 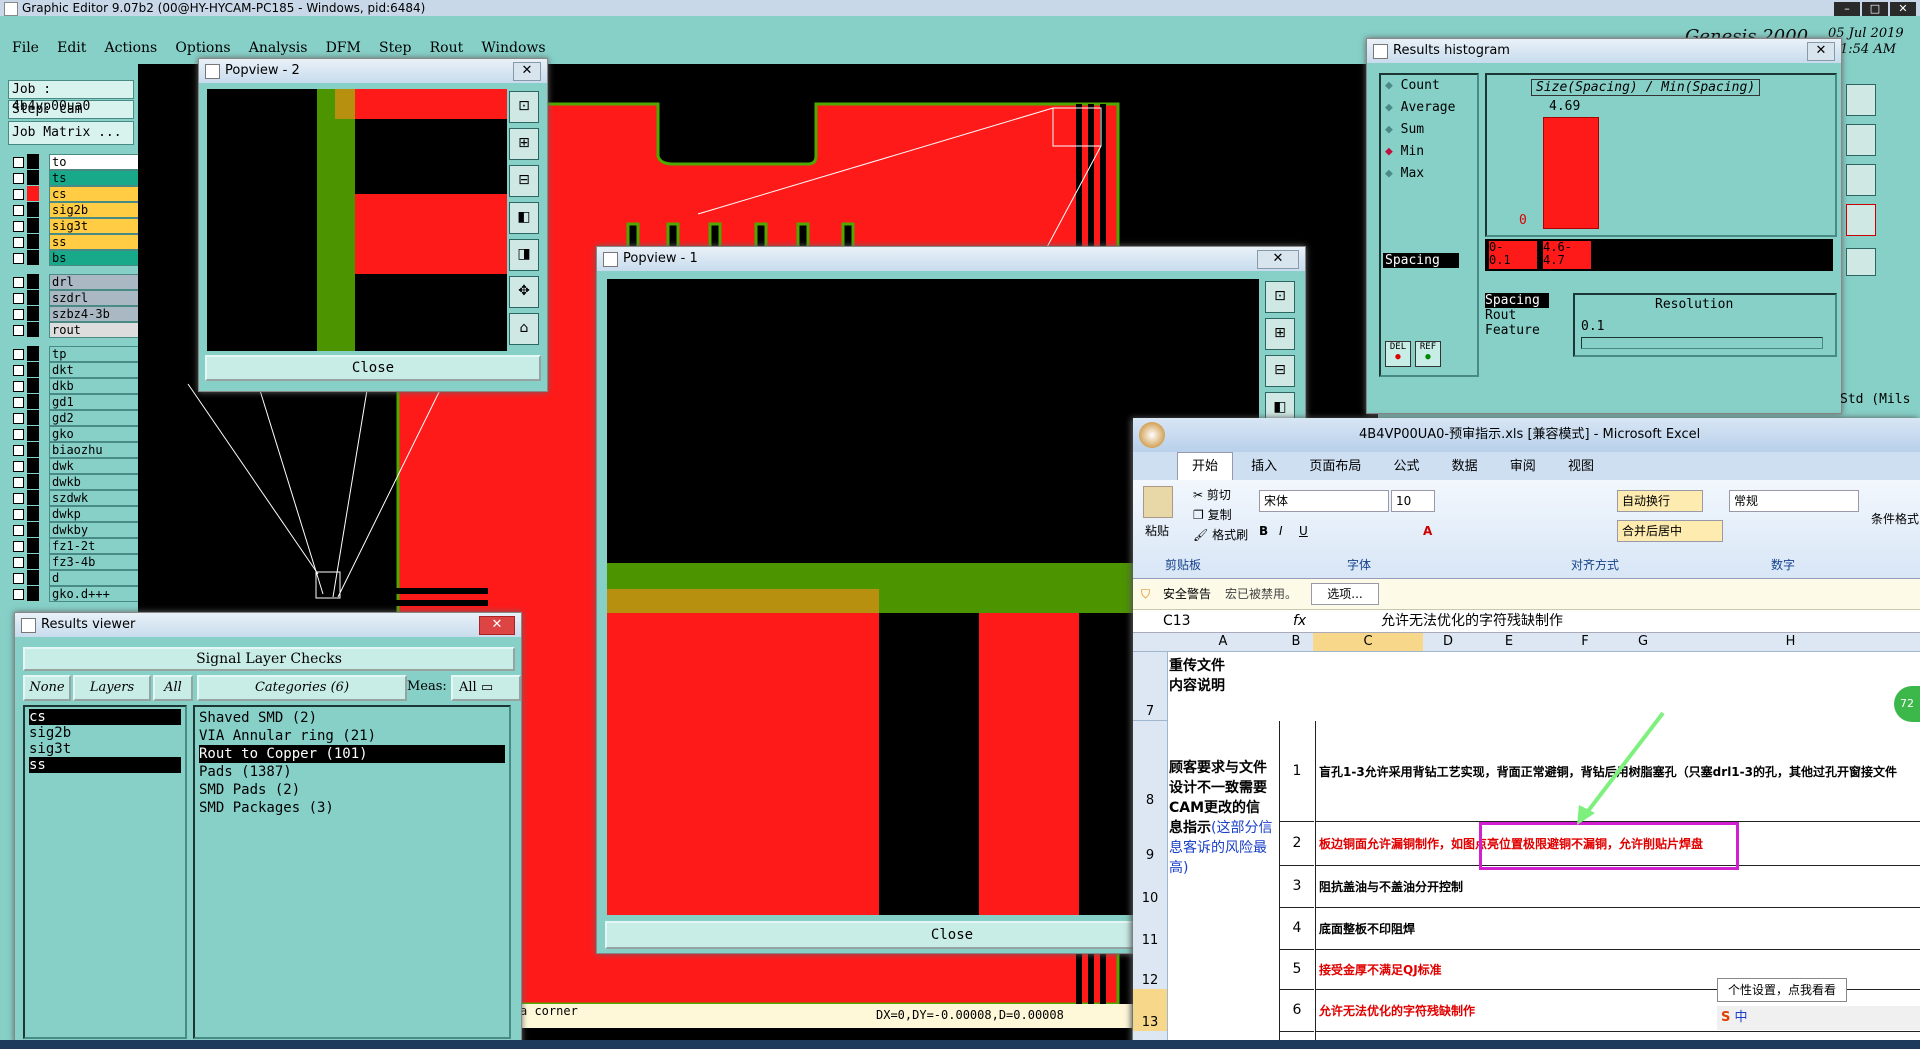 I want to click on tab-review: 审阅, so click(x=1523, y=467).